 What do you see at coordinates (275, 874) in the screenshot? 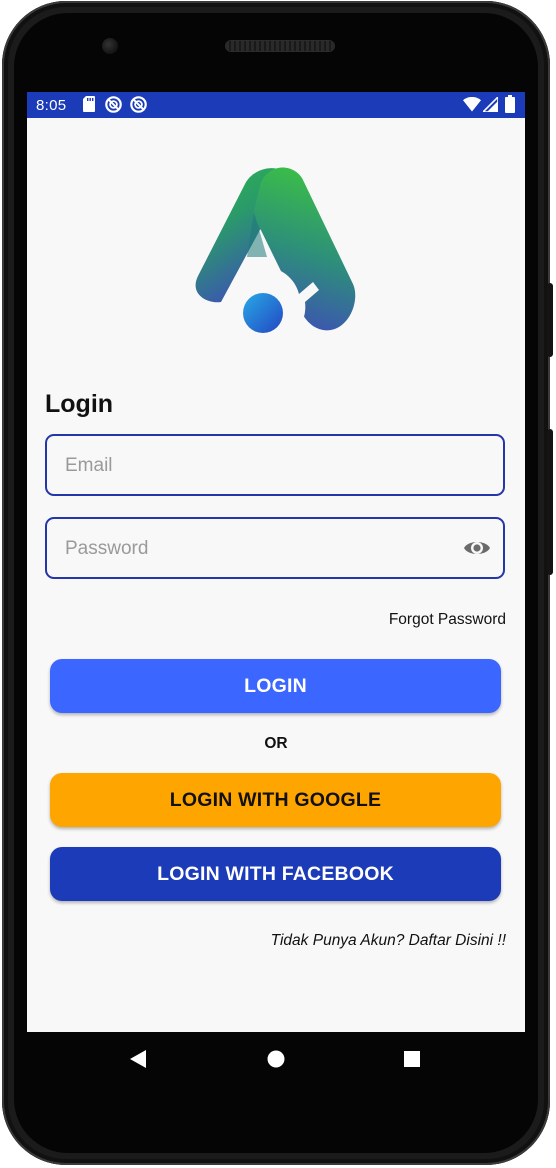
I see `login-with-facebook-button: LOGIN WITH FACEBOOK` at bounding box center [275, 874].